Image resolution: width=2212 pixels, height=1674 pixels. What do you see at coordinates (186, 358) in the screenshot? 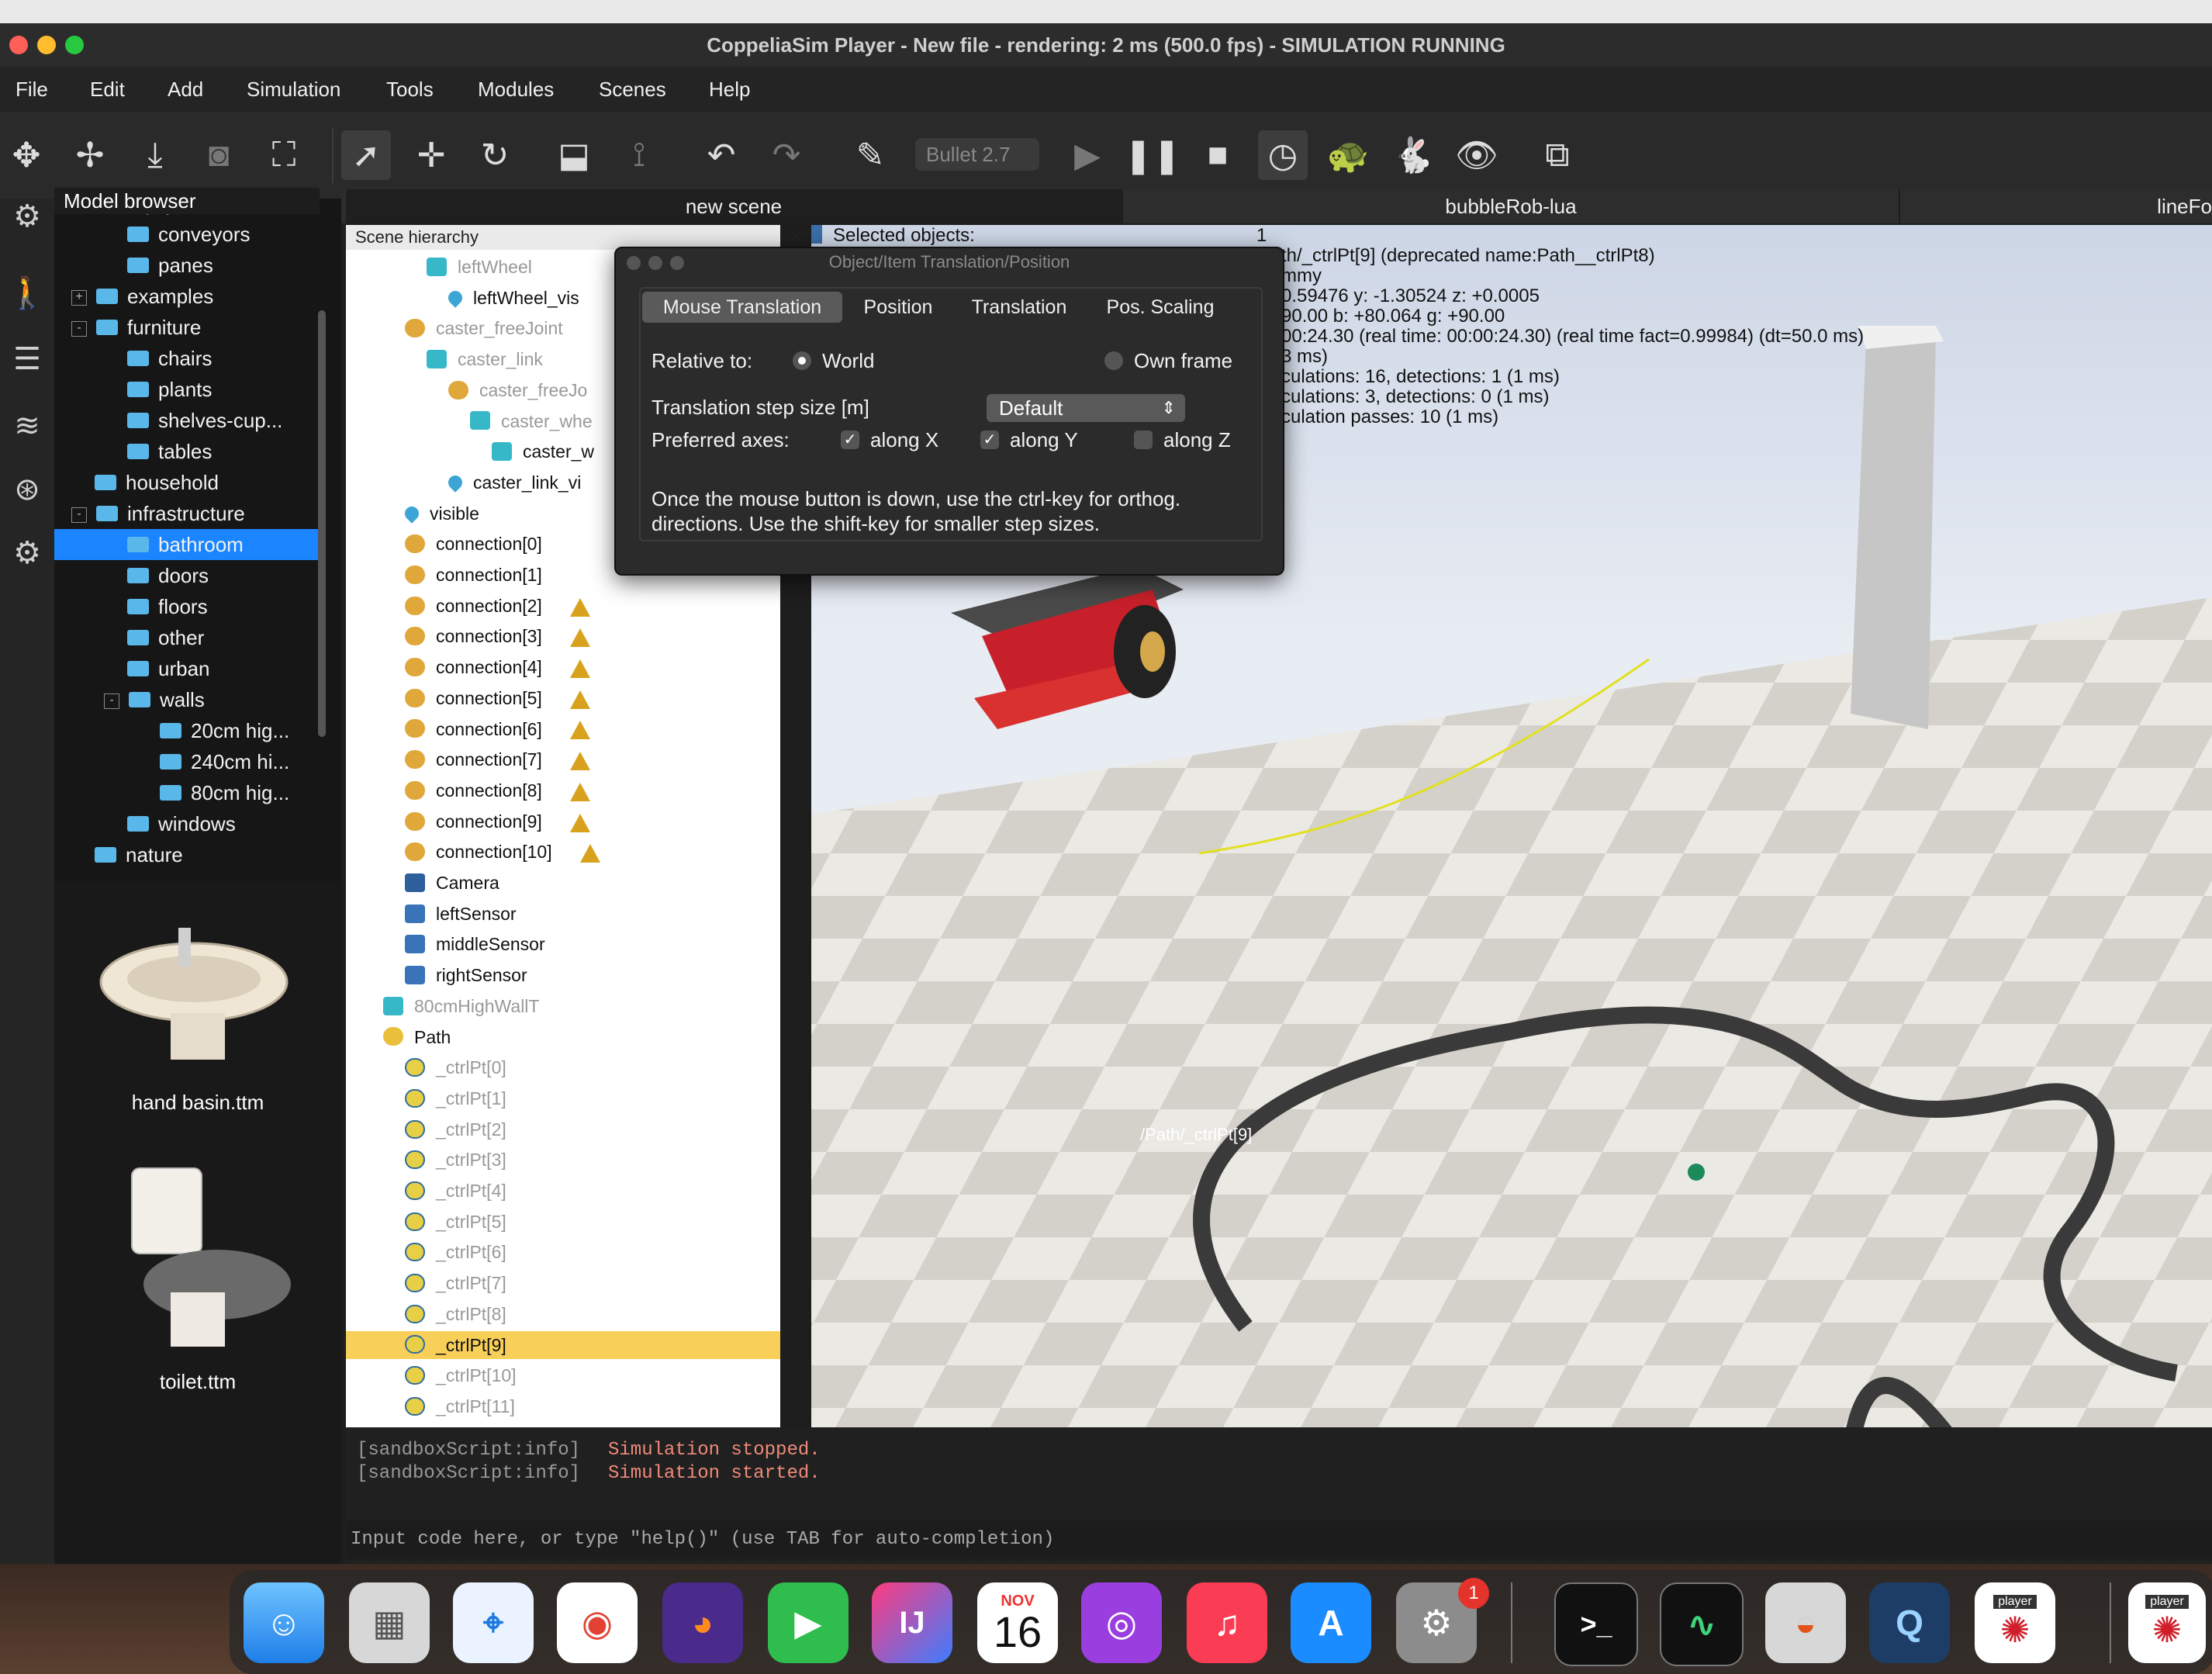
I see `model-folder-5: chairs` at bounding box center [186, 358].